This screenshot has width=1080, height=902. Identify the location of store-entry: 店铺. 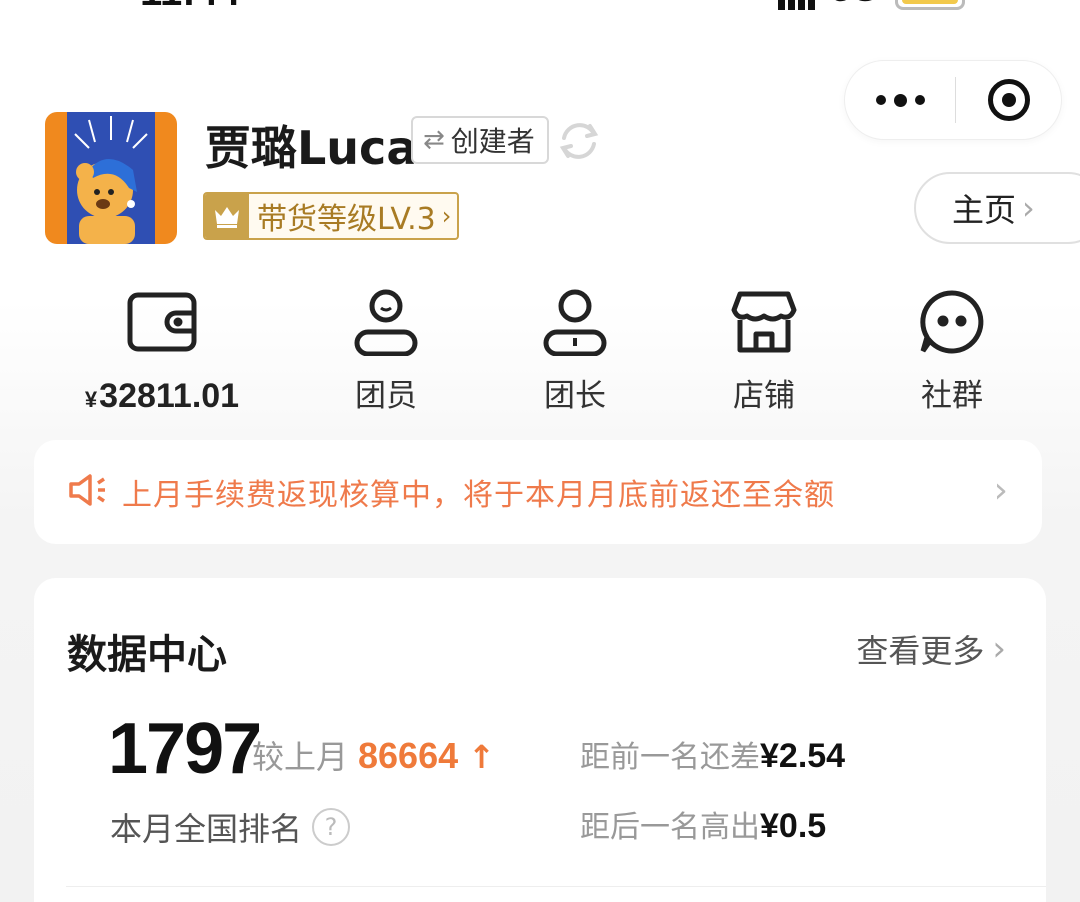
(764, 349).